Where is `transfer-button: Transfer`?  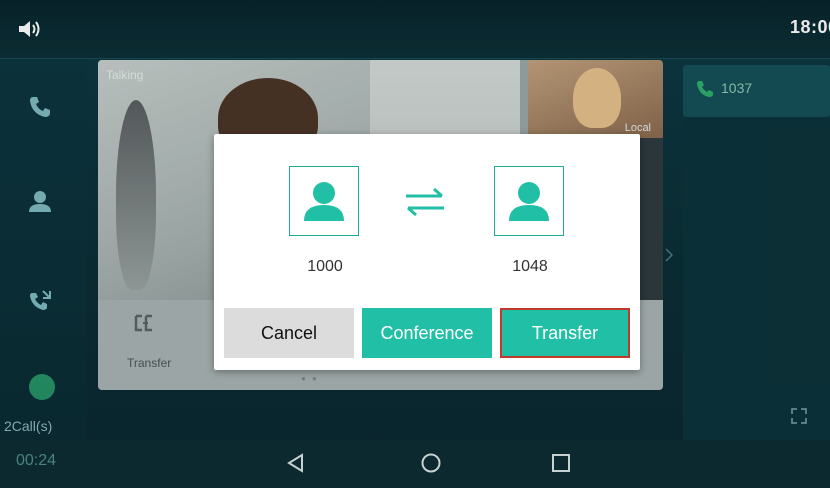 transfer-button: Transfer is located at coordinates (565, 333).